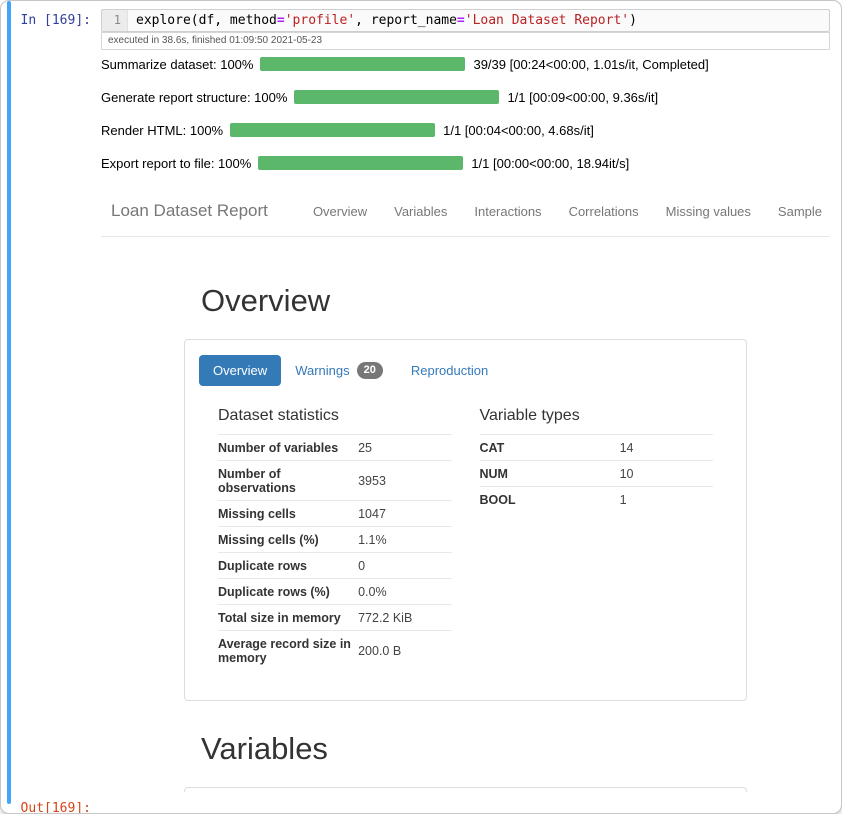  I want to click on table-row: Average record size in memory 200.0 B, so click(335, 650).